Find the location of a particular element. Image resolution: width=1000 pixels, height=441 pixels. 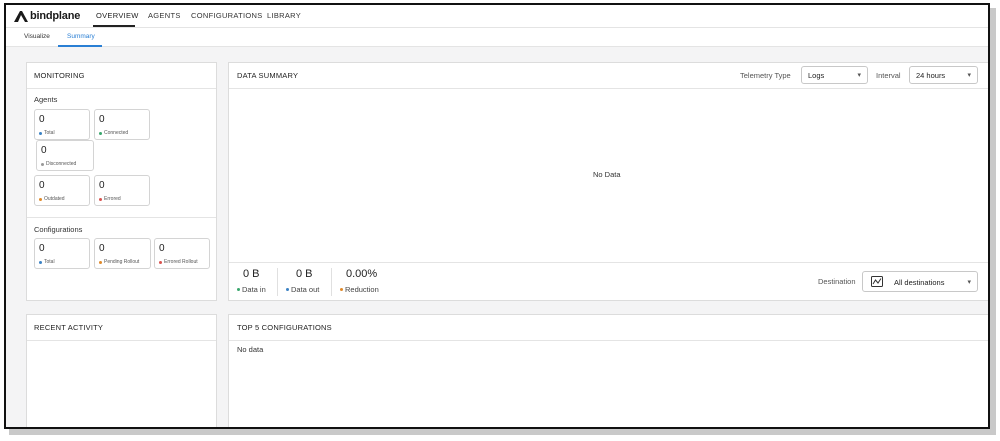

sub-nav: Visualize Summary is located at coordinates (497, 37).